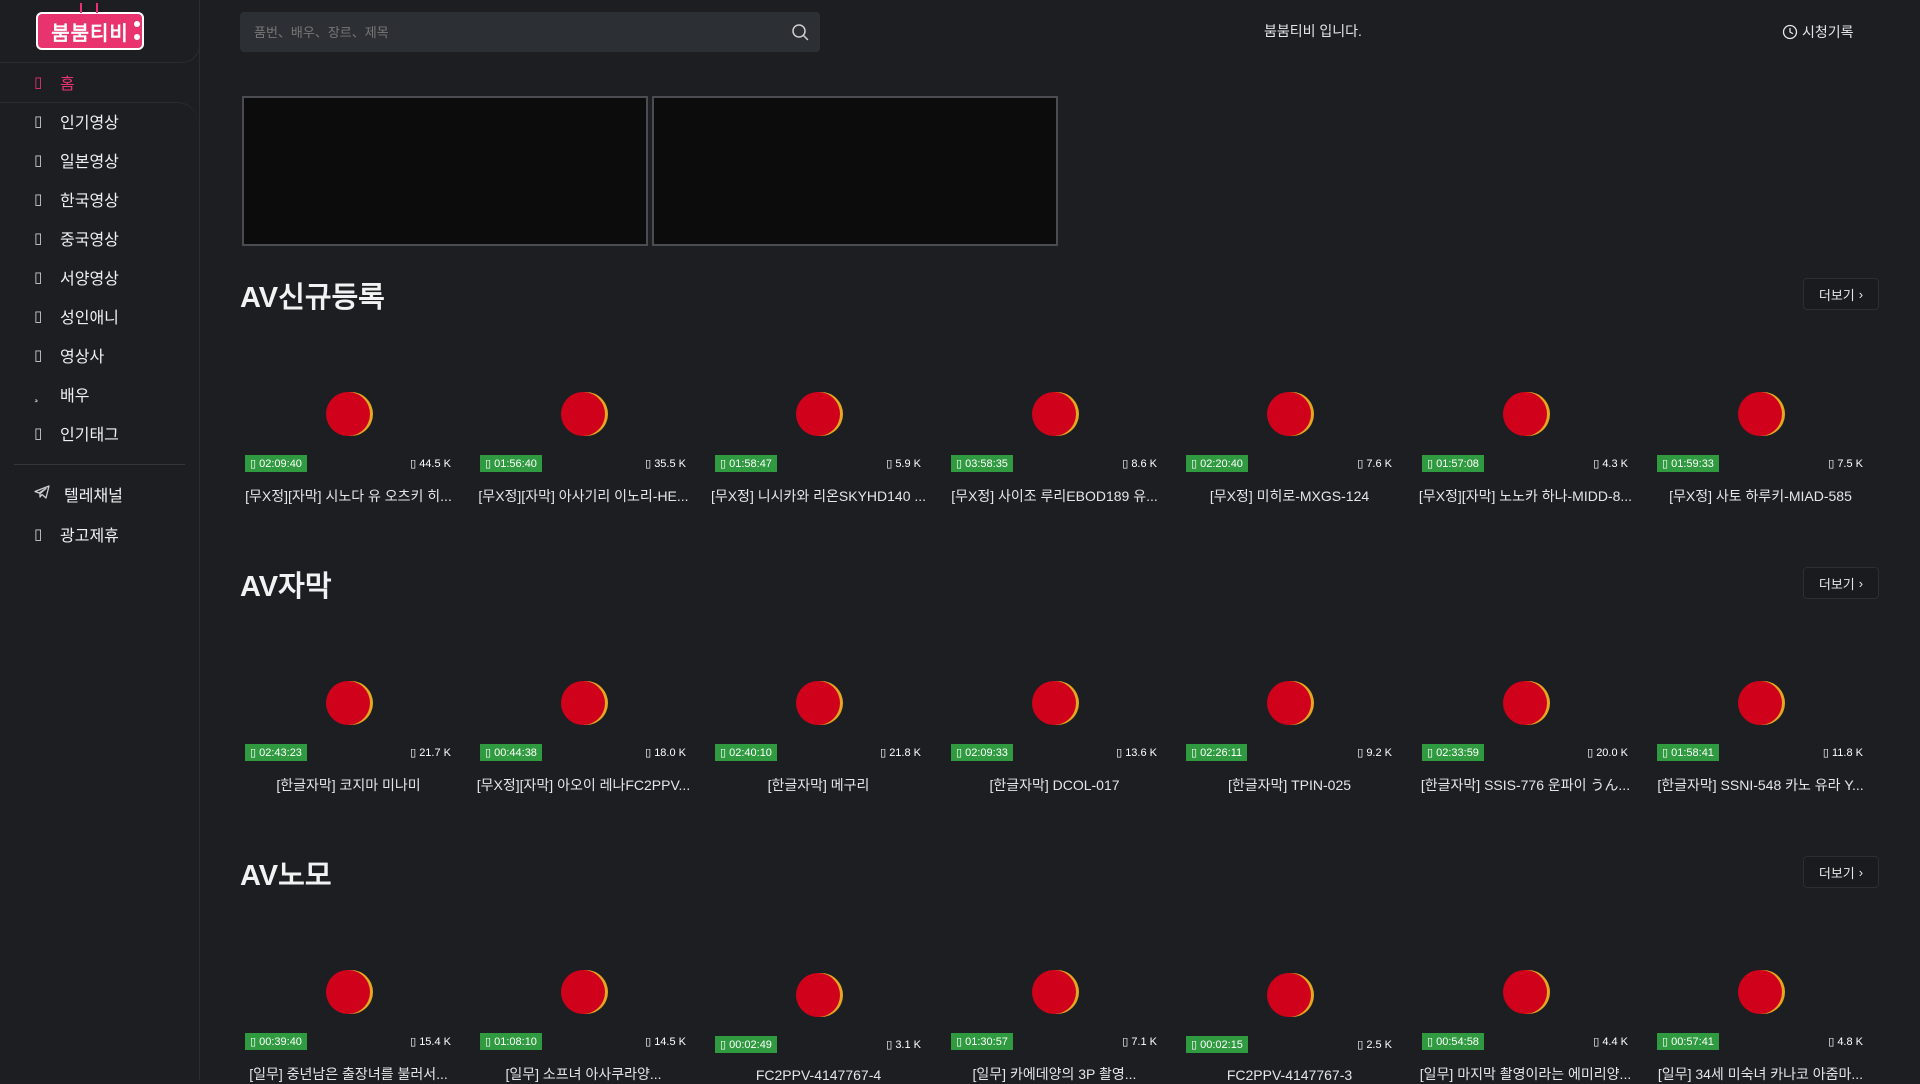 Image resolution: width=1920 pixels, height=1084 pixels. I want to click on duration-badge: ▯ 02:40:10, so click(746, 752).